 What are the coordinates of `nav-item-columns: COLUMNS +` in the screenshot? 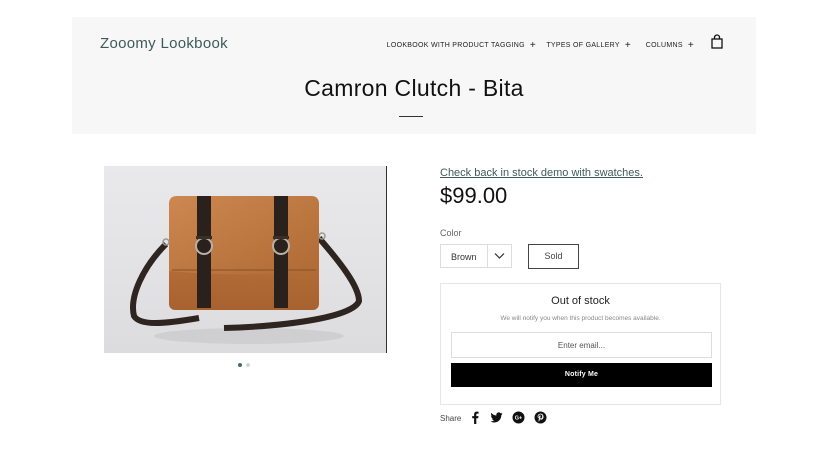 It's located at (669, 45).